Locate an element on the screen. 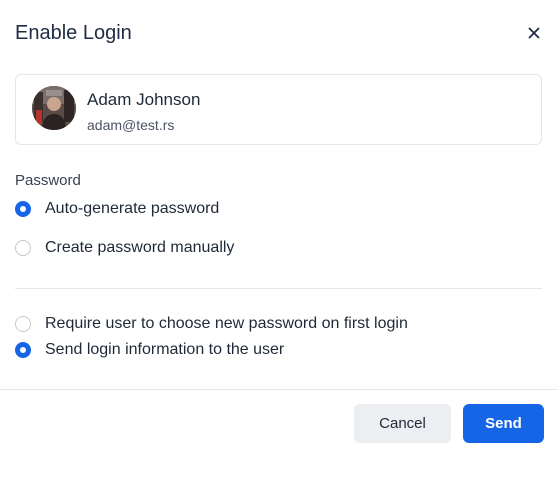  avatar is located at coordinates (54, 108).